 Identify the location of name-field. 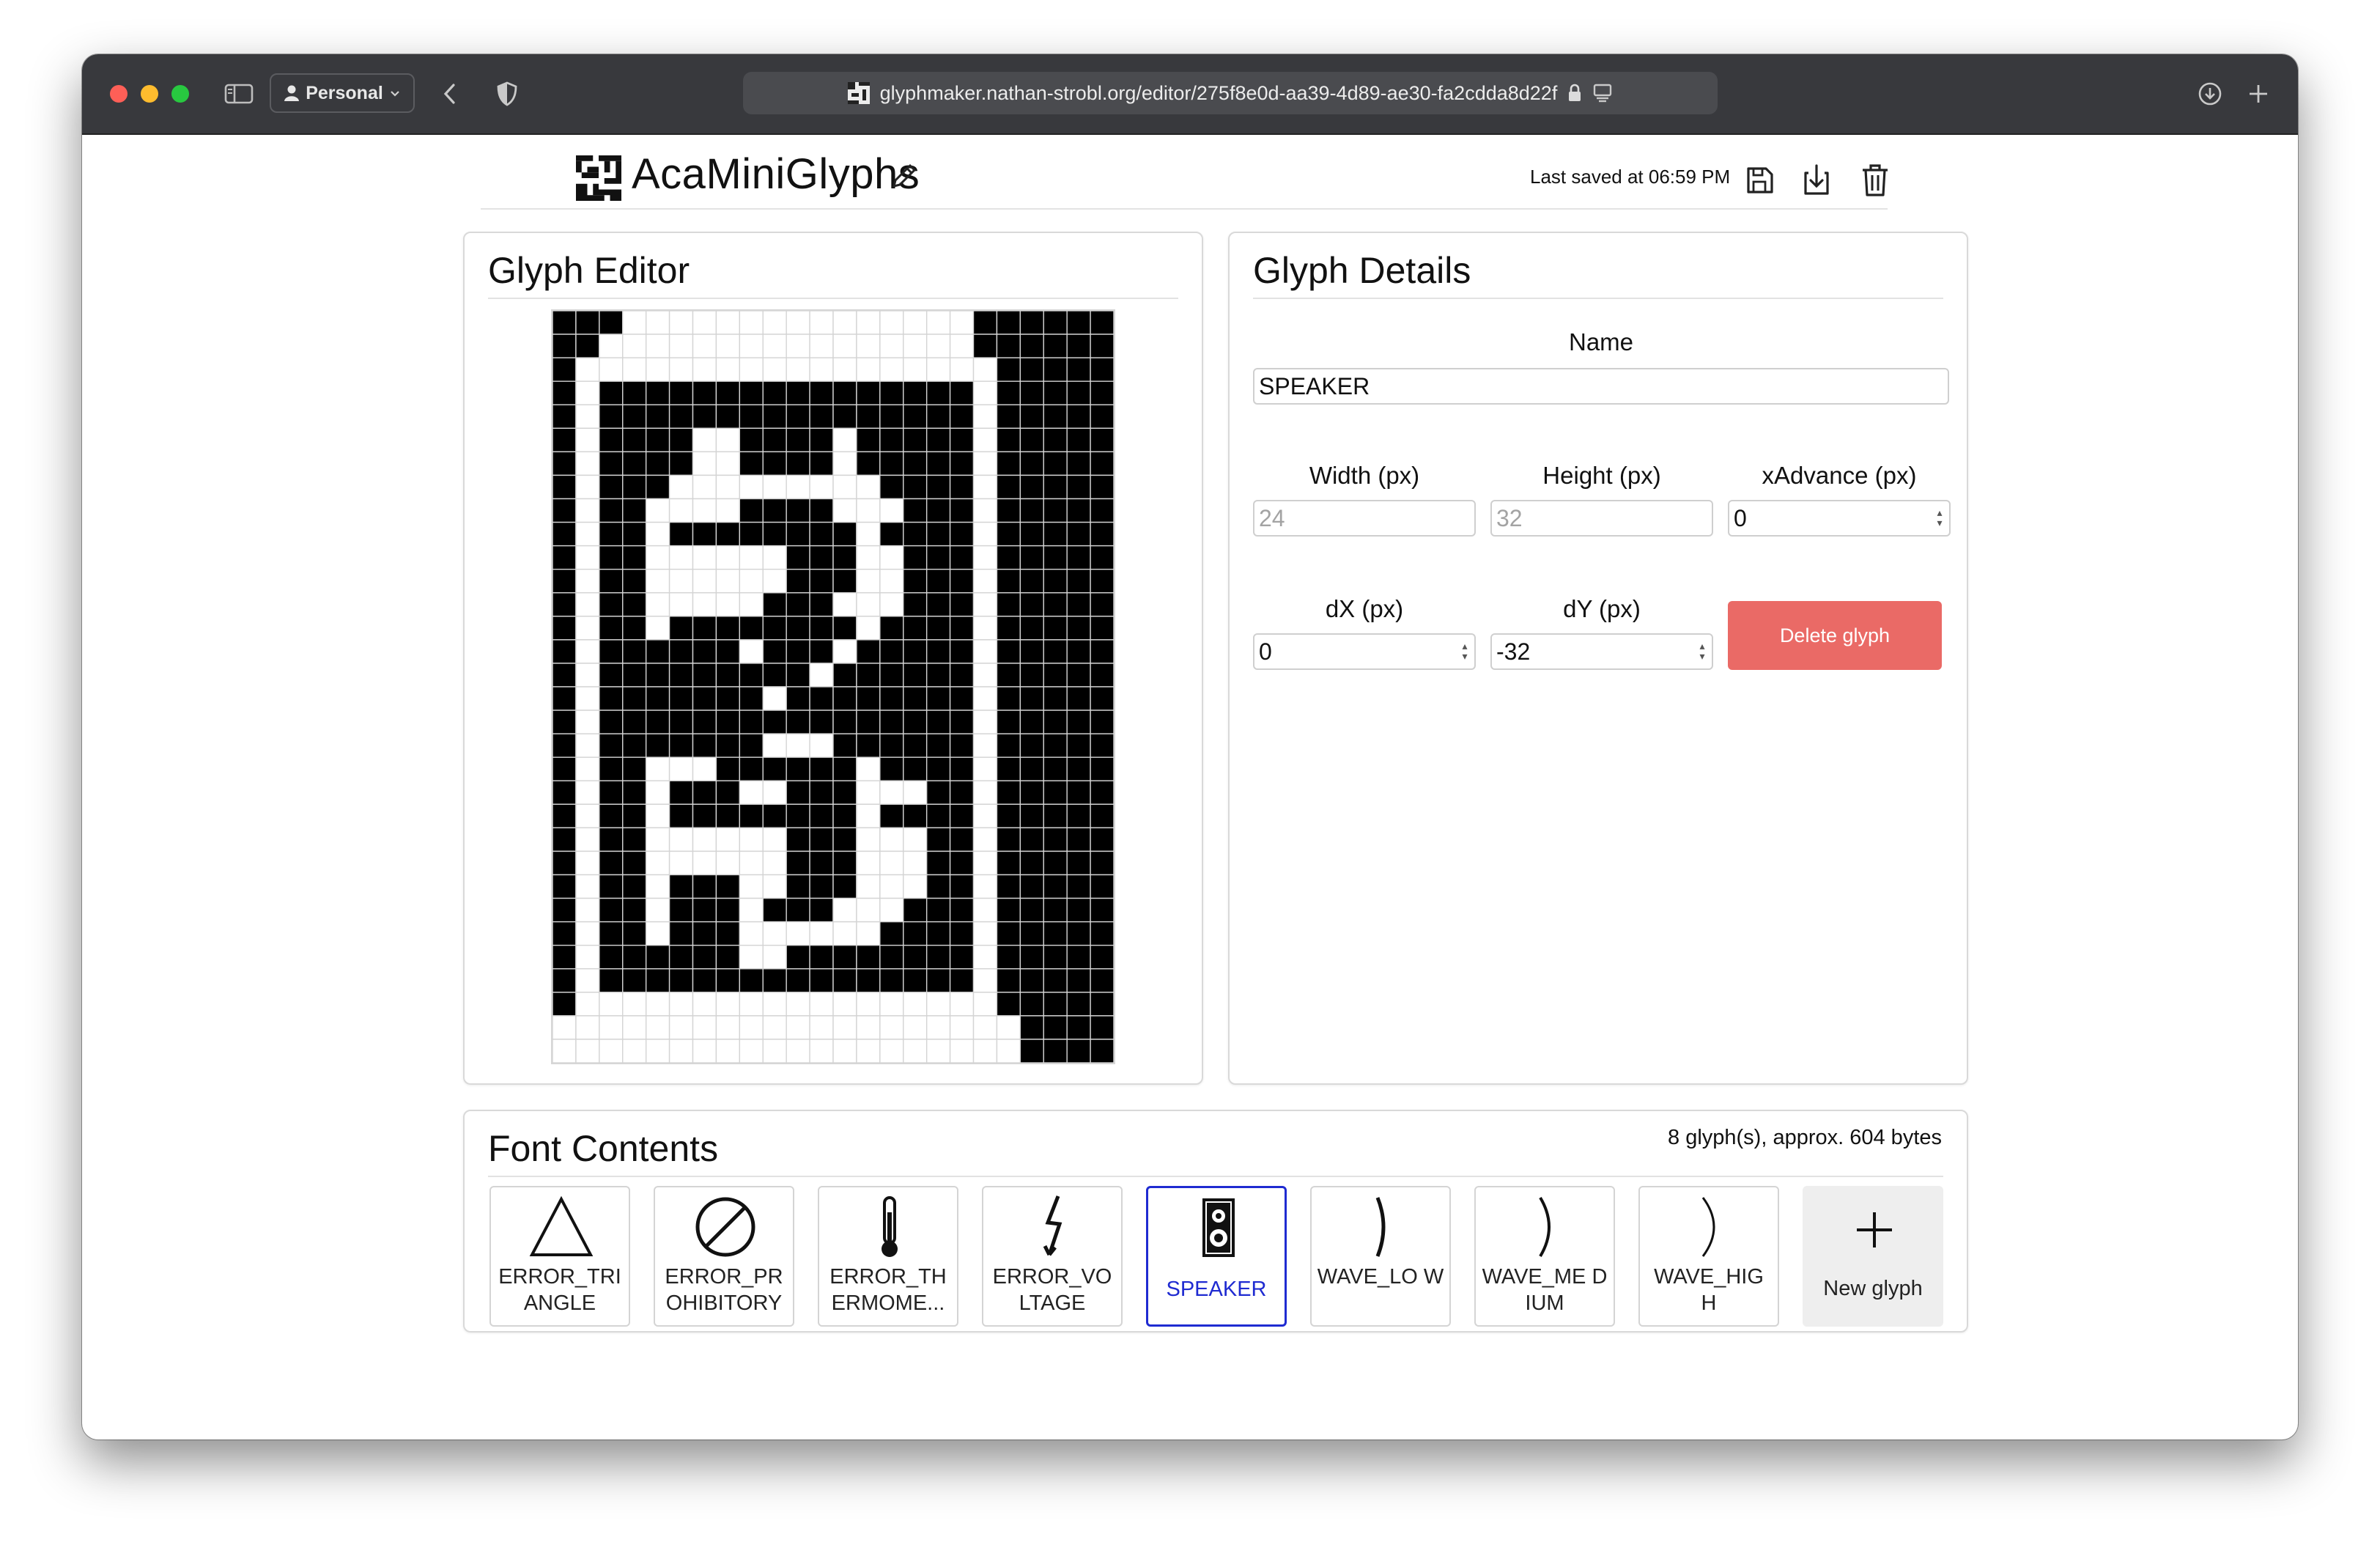
(1601, 386).